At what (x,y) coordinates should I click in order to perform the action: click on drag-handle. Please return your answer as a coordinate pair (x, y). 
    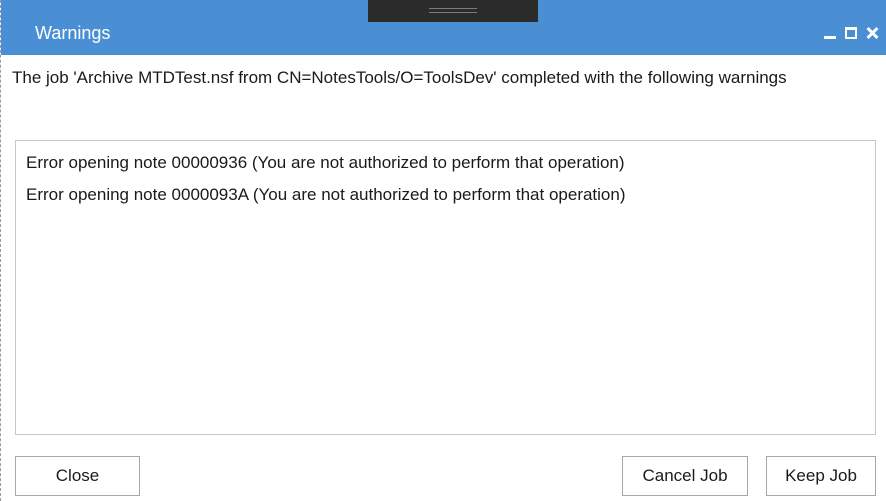
    Looking at the image, I should click on (453, 11).